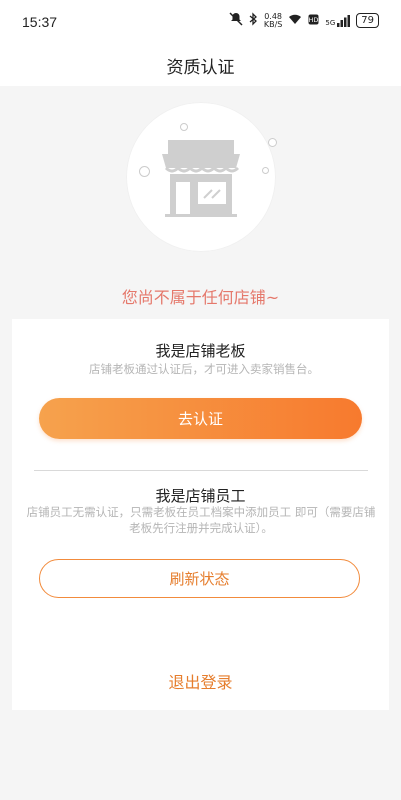 Image resolution: width=401 pixels, height=800 pixels. What do you see at coordinates (367, 20) in the screenshot?
I see `battery-icon: 79` at bounding box center [367, 20].